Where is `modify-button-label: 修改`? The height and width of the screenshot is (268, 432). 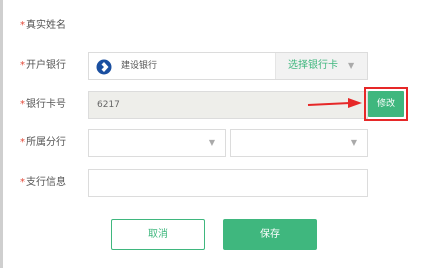 modify-button-label: 修改 is located at coordinates (385, 104).